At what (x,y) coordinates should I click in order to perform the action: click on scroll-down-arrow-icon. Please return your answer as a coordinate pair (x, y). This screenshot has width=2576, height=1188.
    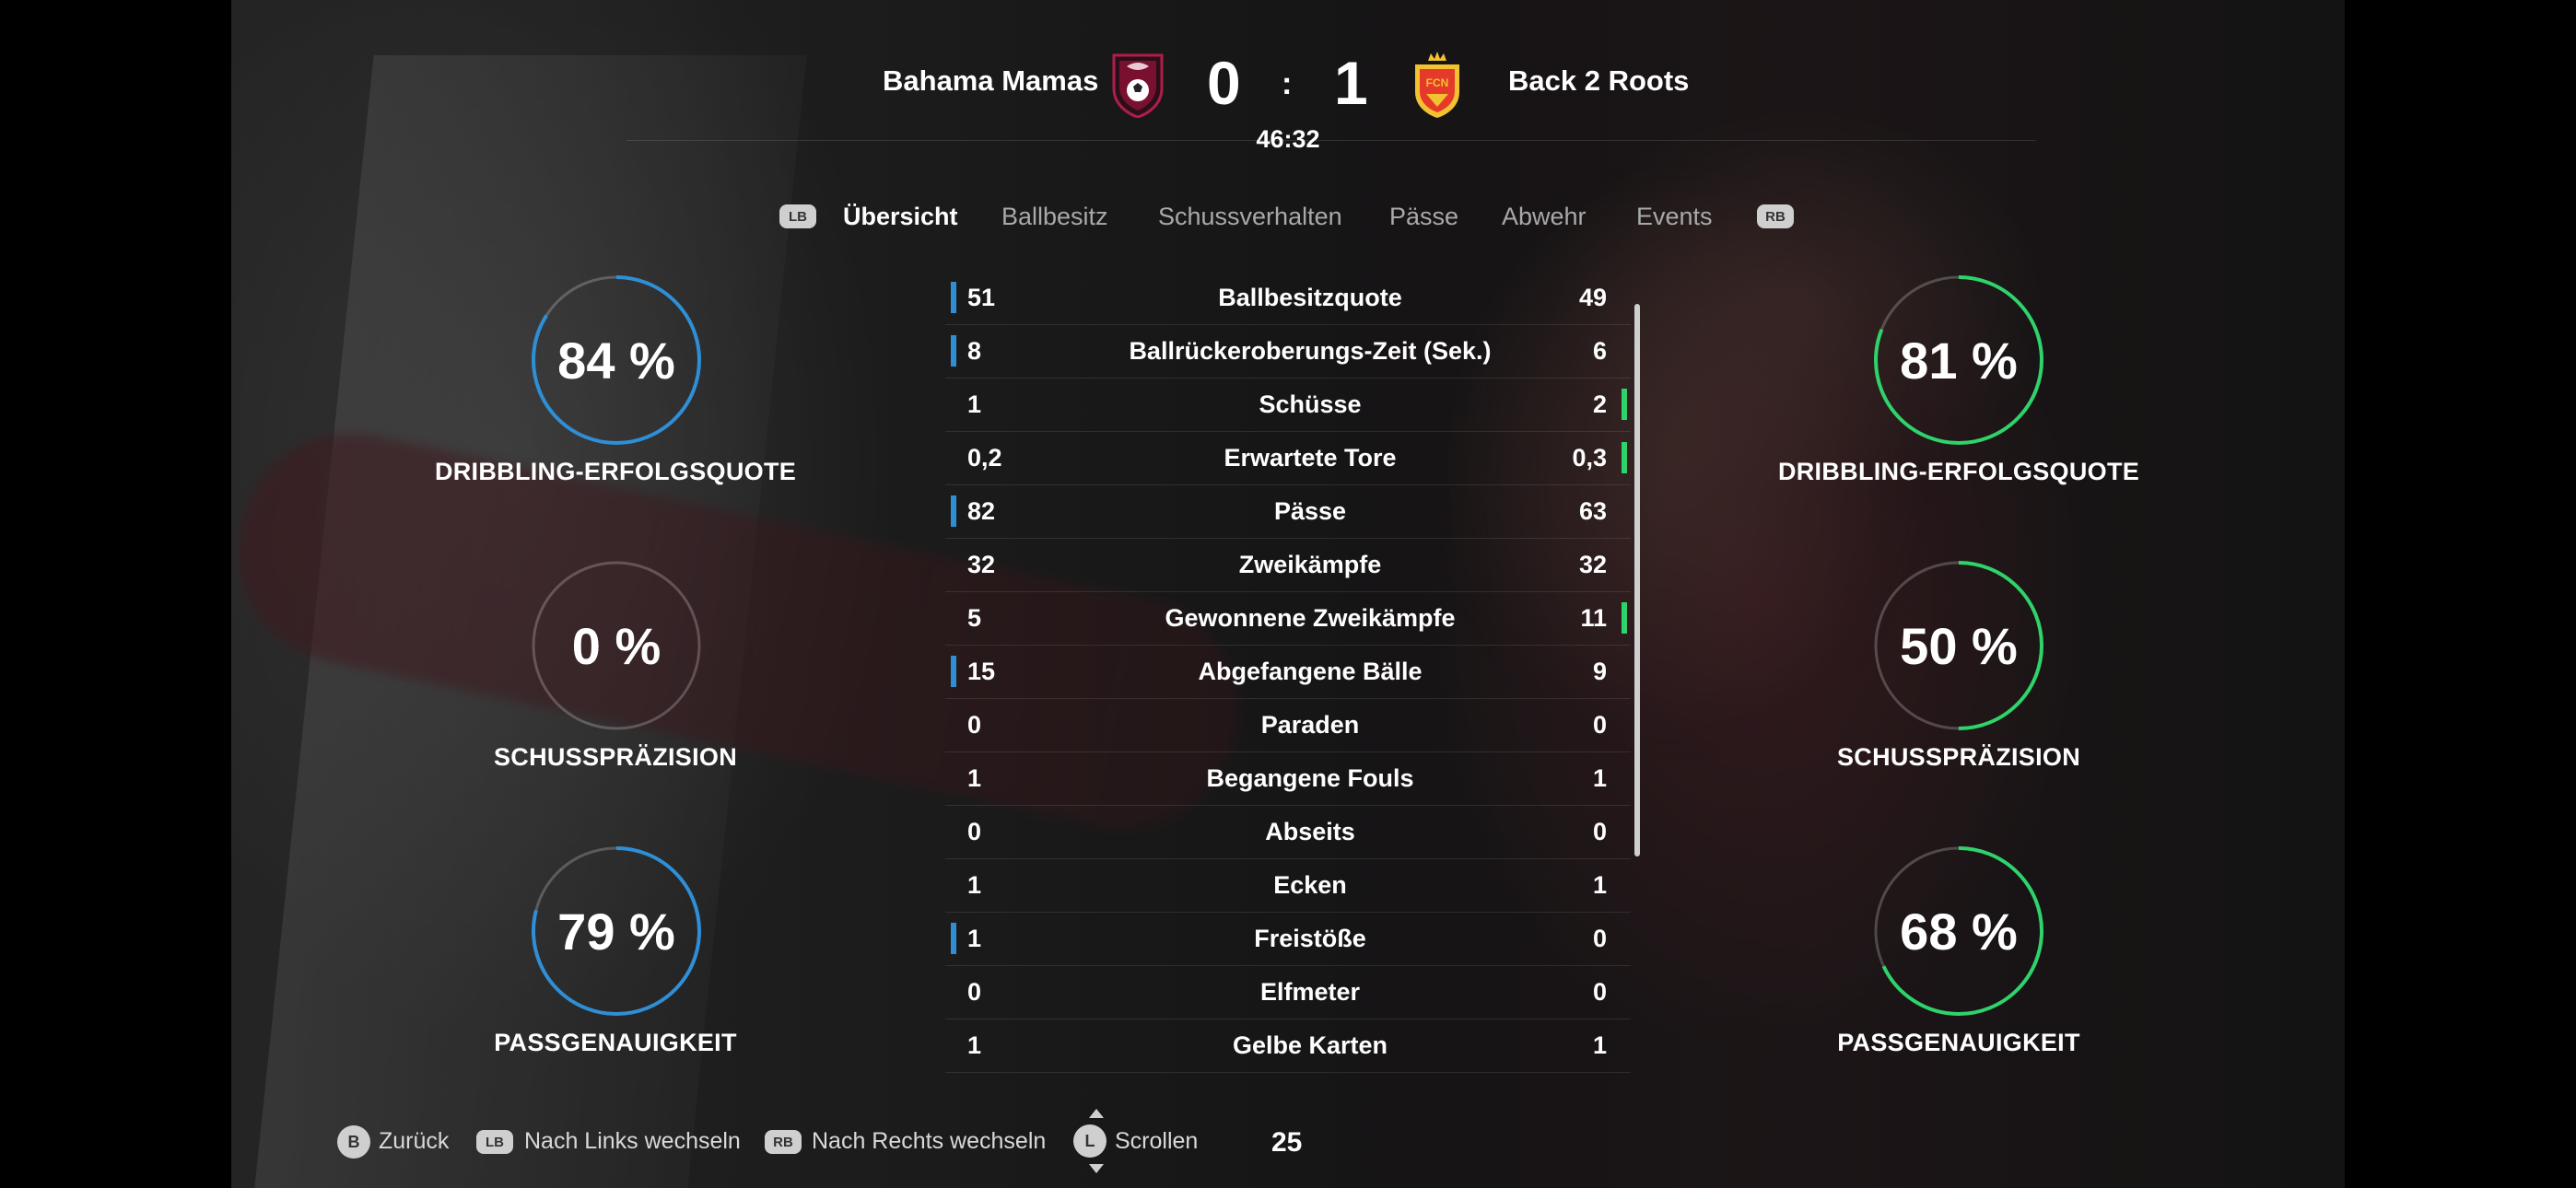
    Looking at the image, I should click on (1096, 1168).